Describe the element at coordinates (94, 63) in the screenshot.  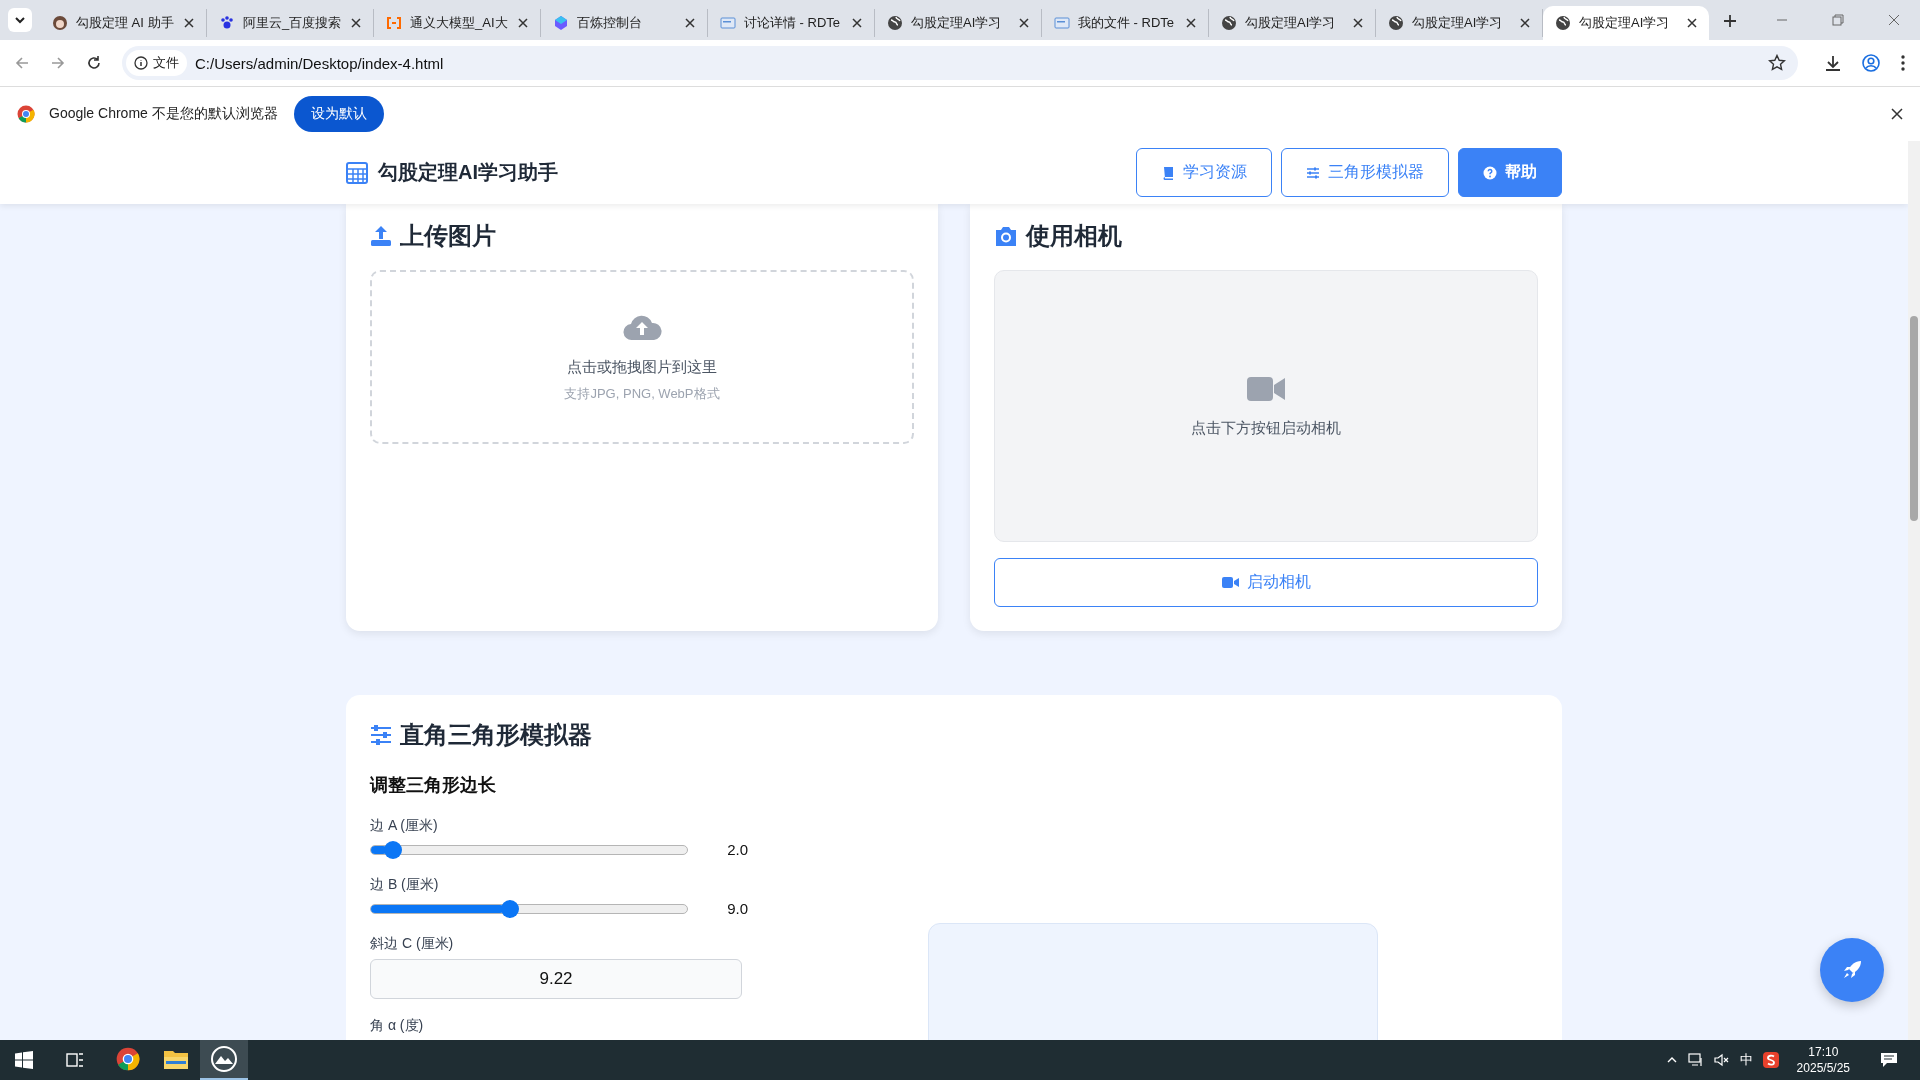
I see `reload-icon` at that location.